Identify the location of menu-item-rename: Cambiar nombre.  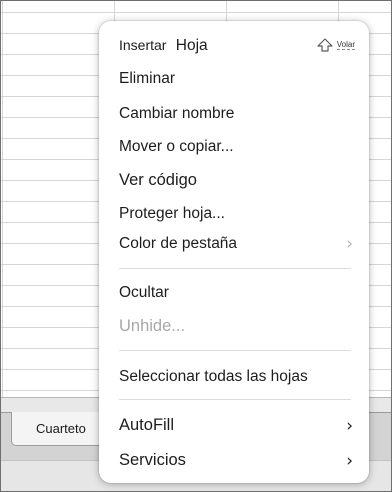
(236, 114).